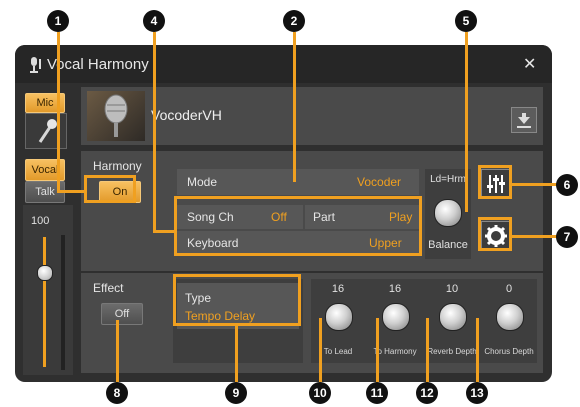 The image size is (580, 407). Describe the element at coordinates (202, 182) in the screenshot. I see `mode-label: Mode` at that location.